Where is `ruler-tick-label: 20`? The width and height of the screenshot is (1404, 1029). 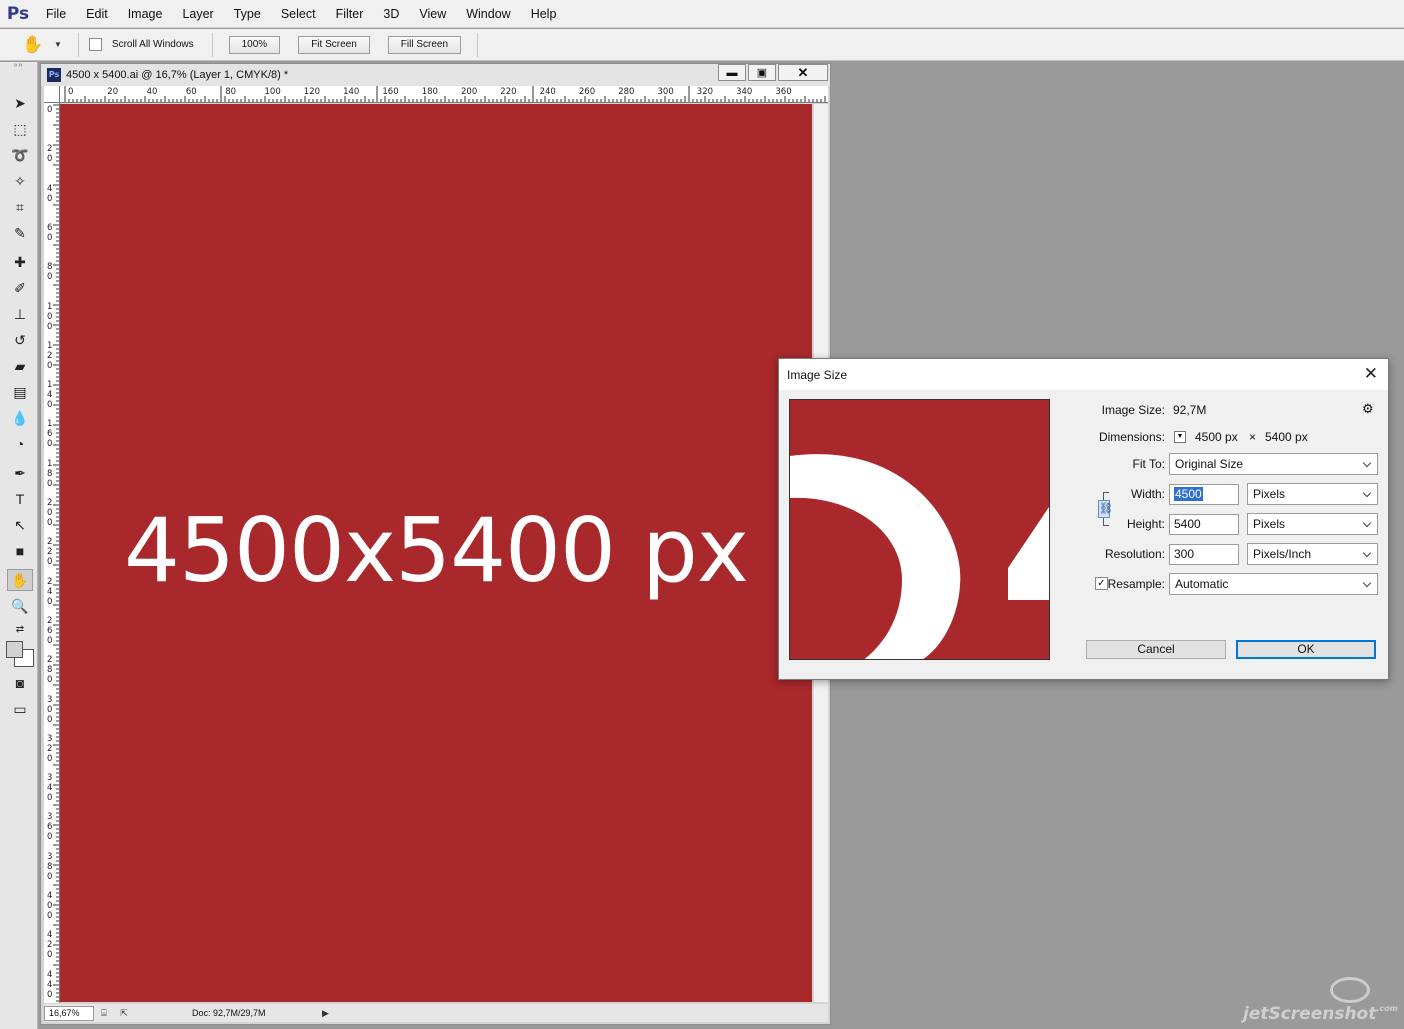 ruler-tick-label: 20 is located at coordinates (113, 92).